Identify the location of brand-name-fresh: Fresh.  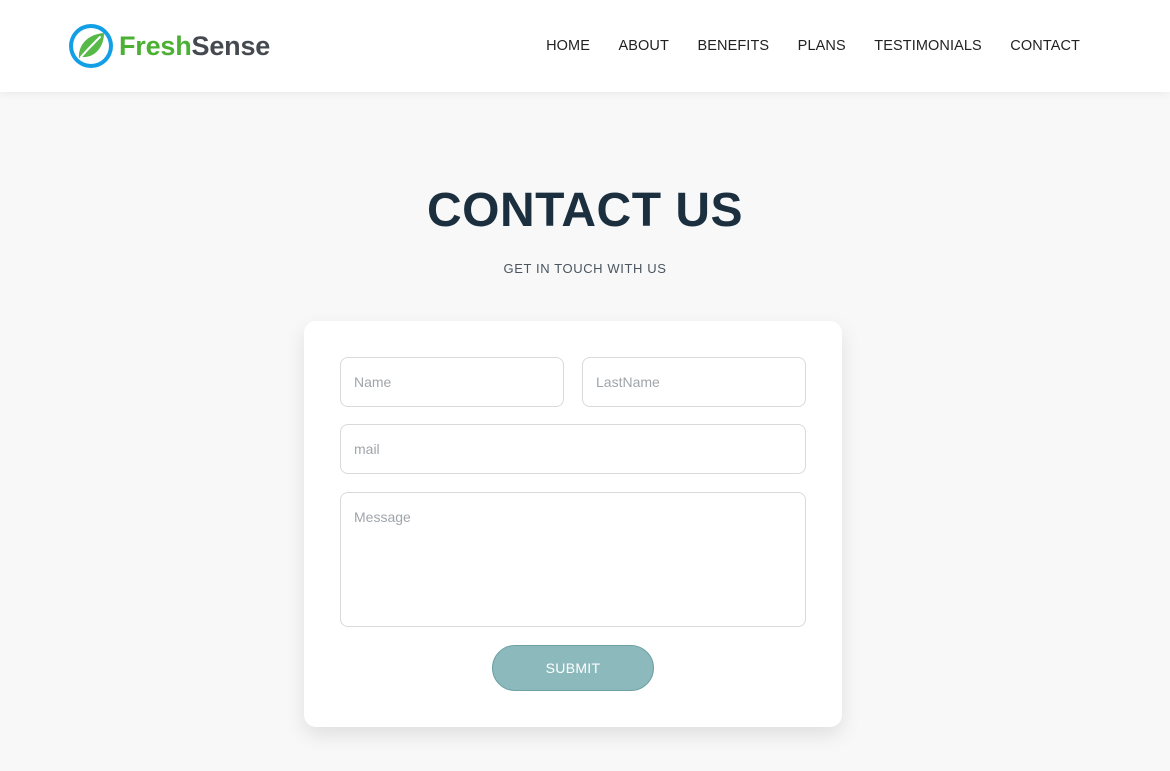
(155, 45).